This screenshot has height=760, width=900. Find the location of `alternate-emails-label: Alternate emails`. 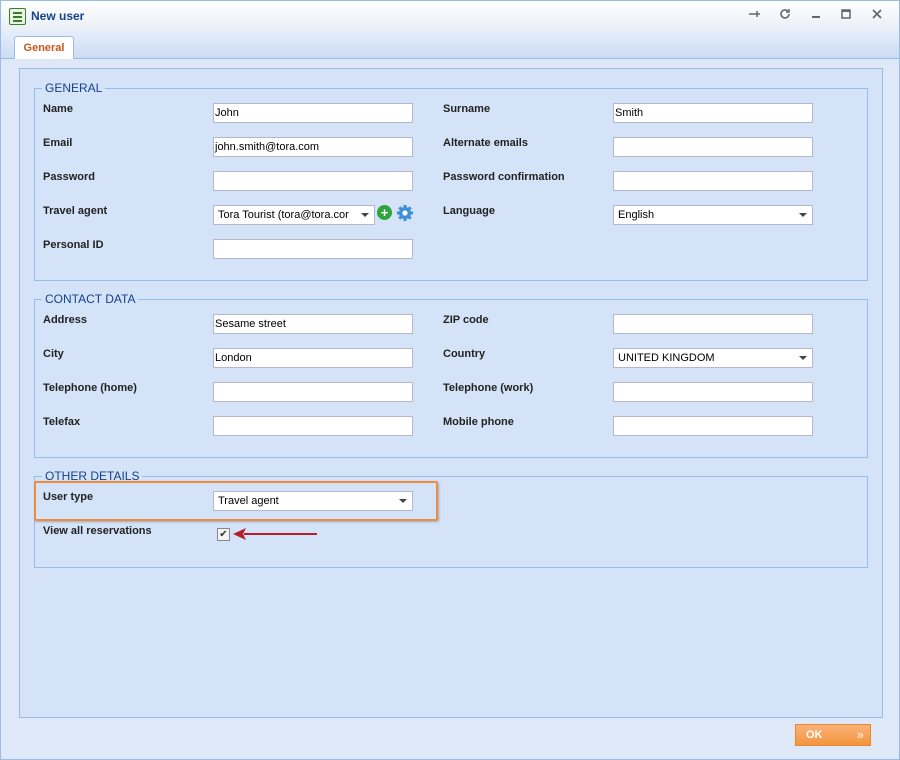

alternate-emails-label: Alternate emails is located at coordinates (485, 143).